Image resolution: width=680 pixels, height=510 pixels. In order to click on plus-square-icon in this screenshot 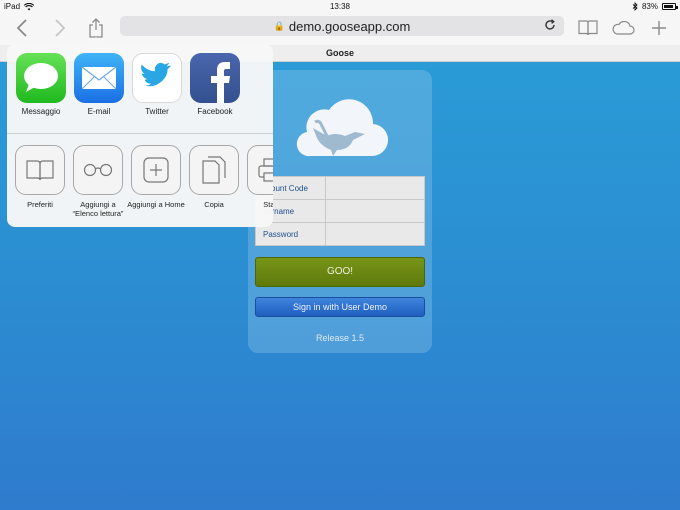, I will do `click(156, 170)`.